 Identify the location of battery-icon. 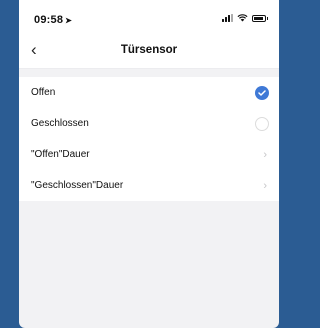
(260, 18).